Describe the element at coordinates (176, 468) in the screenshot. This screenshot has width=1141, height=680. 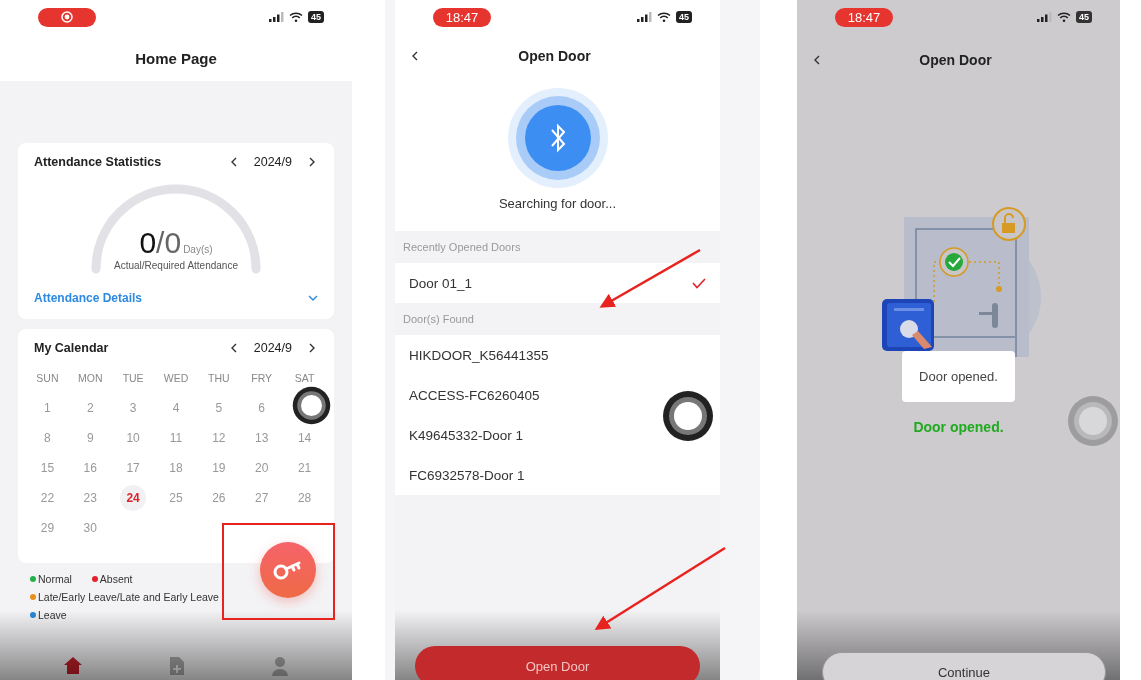
I see `calendar-day: 18` at that location.